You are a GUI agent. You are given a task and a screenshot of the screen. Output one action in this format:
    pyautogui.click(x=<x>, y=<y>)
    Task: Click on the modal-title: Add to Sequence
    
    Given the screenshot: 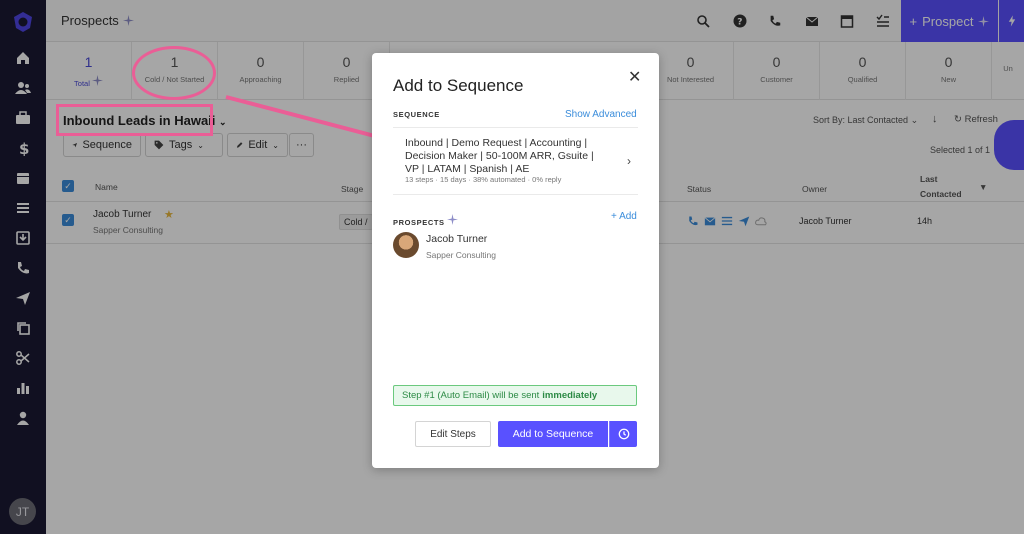 What is the action you would take?
    pyautogui.click(x=458, y=85)
    